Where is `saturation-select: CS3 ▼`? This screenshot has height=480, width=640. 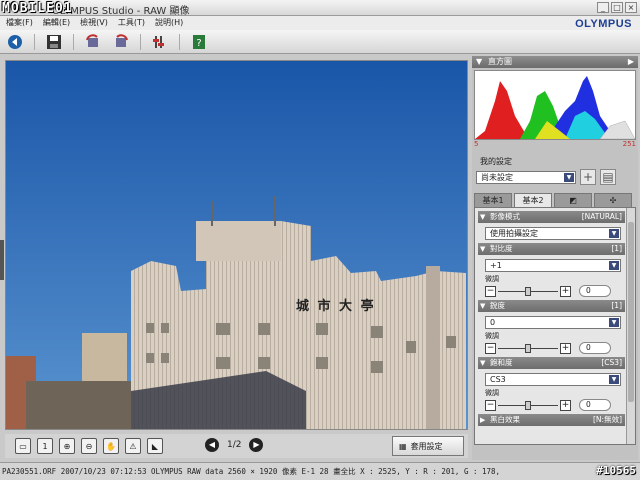 saturation-select: CS3 ▼ is located at coordinates (553, 379).